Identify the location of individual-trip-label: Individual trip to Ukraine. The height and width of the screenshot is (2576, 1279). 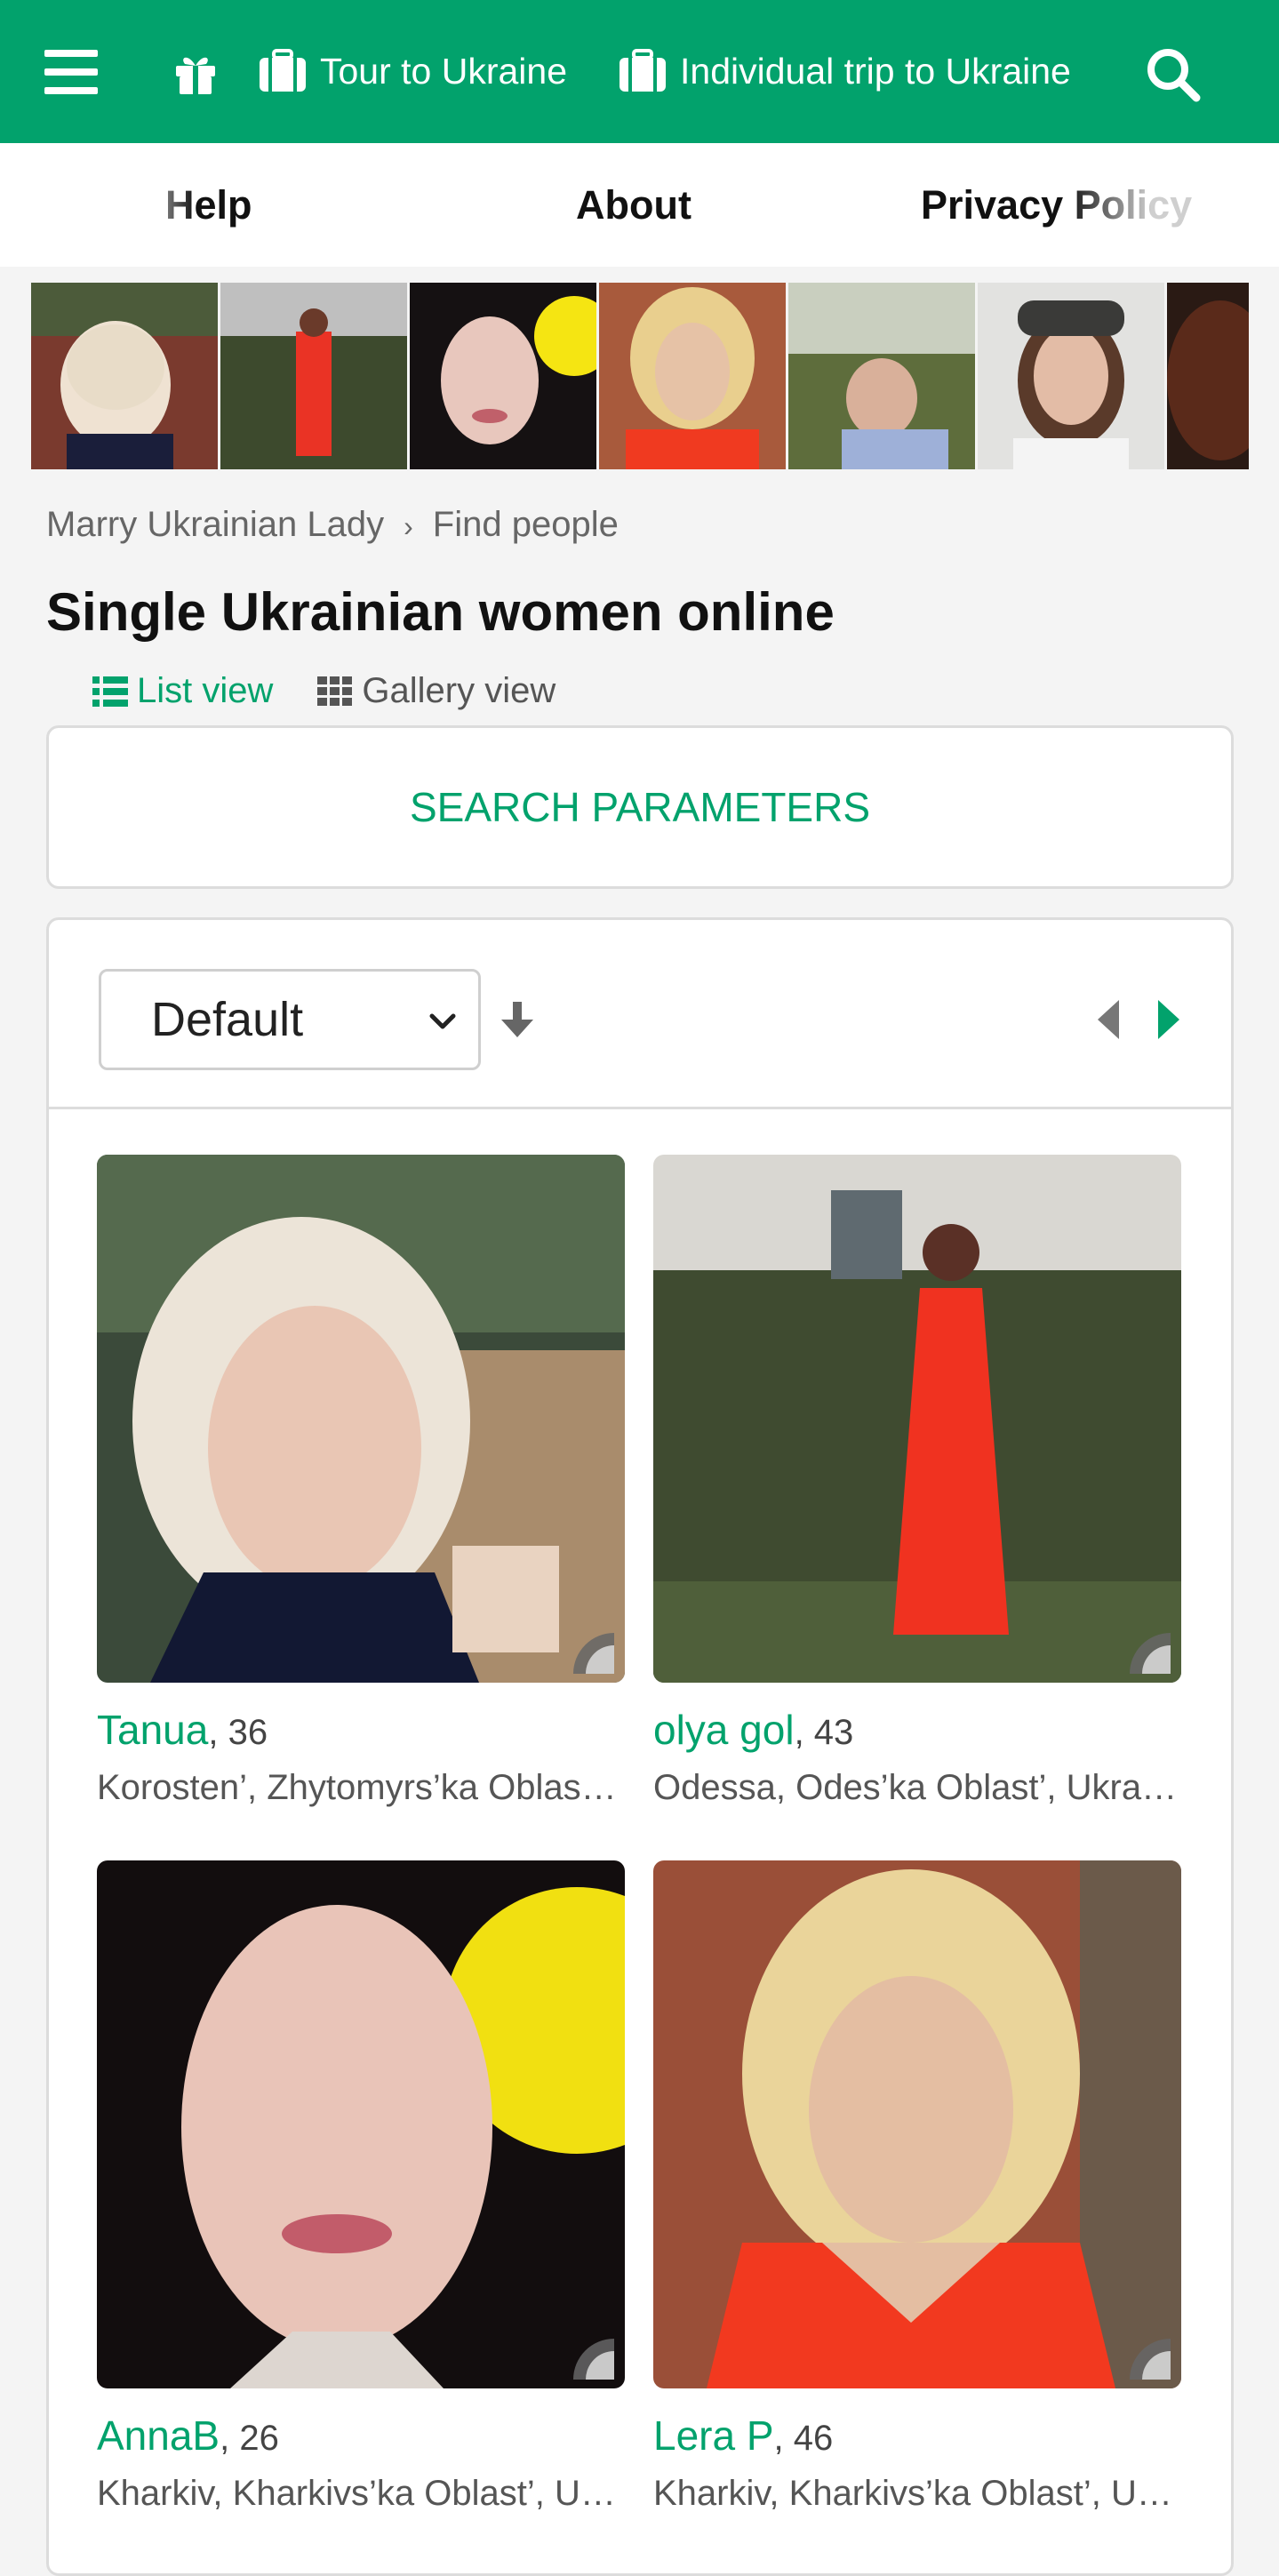
(875, 71).